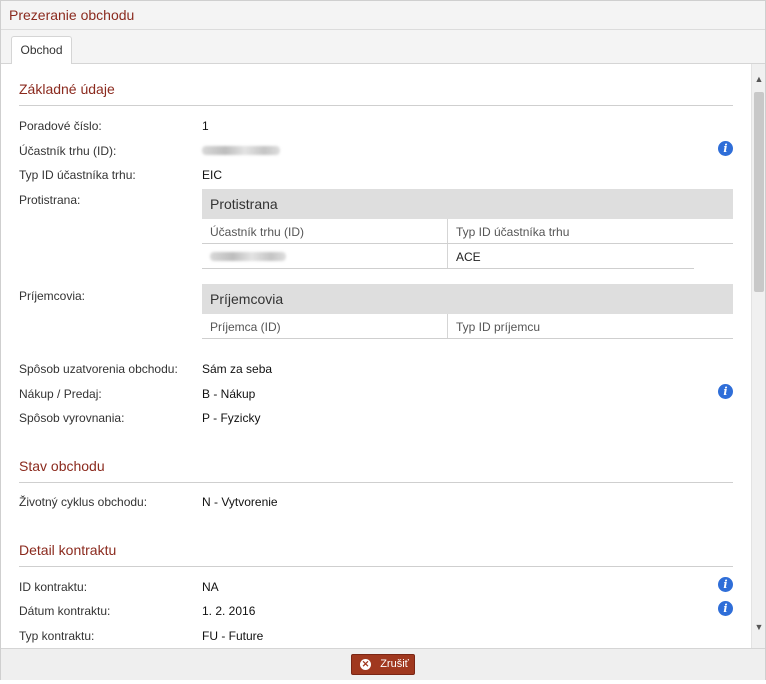 Image resolution: width=766 pixels, height=684 pixels. Describe the element at coordinates (467, 299) in the screenshot. I see `recipients-table-title: Príjemcovia` at that location.